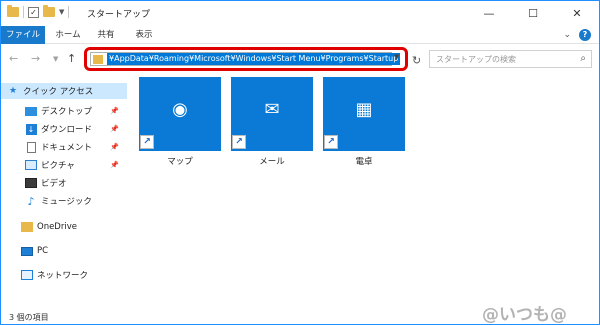 The image size is (600, 325). Describe the element at coordinates (272, 162) in the screenshot. I see `file-name: メール` at that location.